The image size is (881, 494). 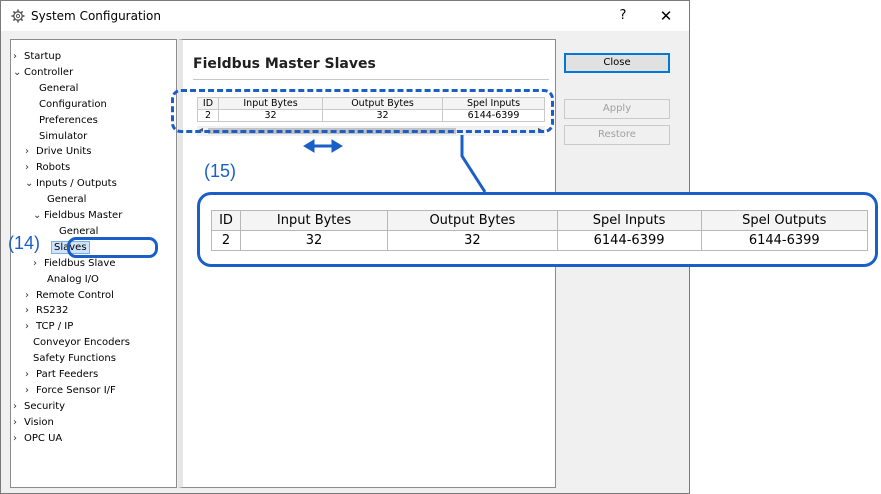 I want to click on tree-item: ⌄ Inputs / Outputs, so click(x=71, y=184).